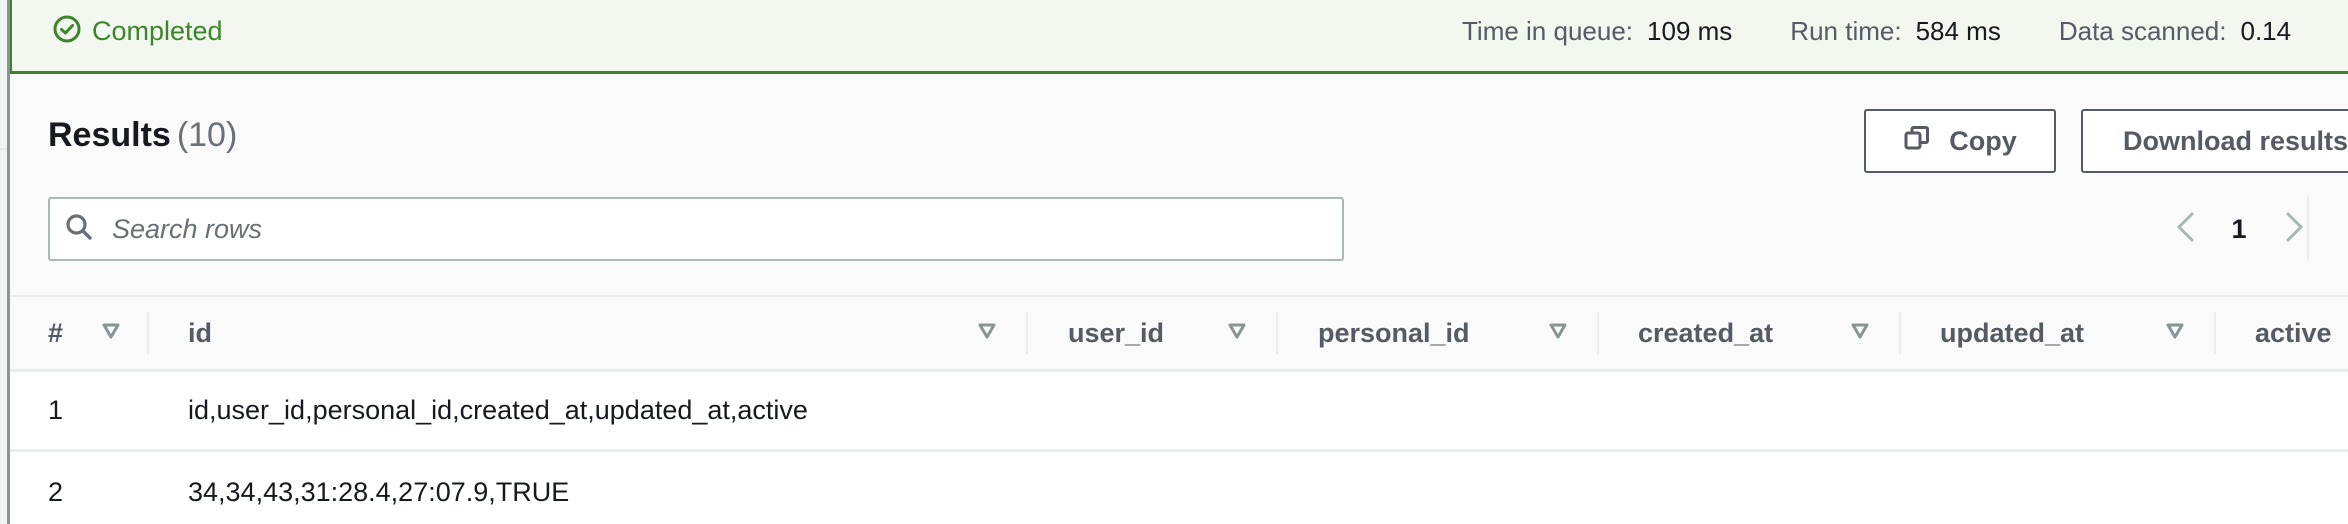 The width and height of the screenshot is (2348, 524). What do you see at coordinates (67, 31) in the screenshot?
I see `check-circle-icon` at bounding box center [67, 31].